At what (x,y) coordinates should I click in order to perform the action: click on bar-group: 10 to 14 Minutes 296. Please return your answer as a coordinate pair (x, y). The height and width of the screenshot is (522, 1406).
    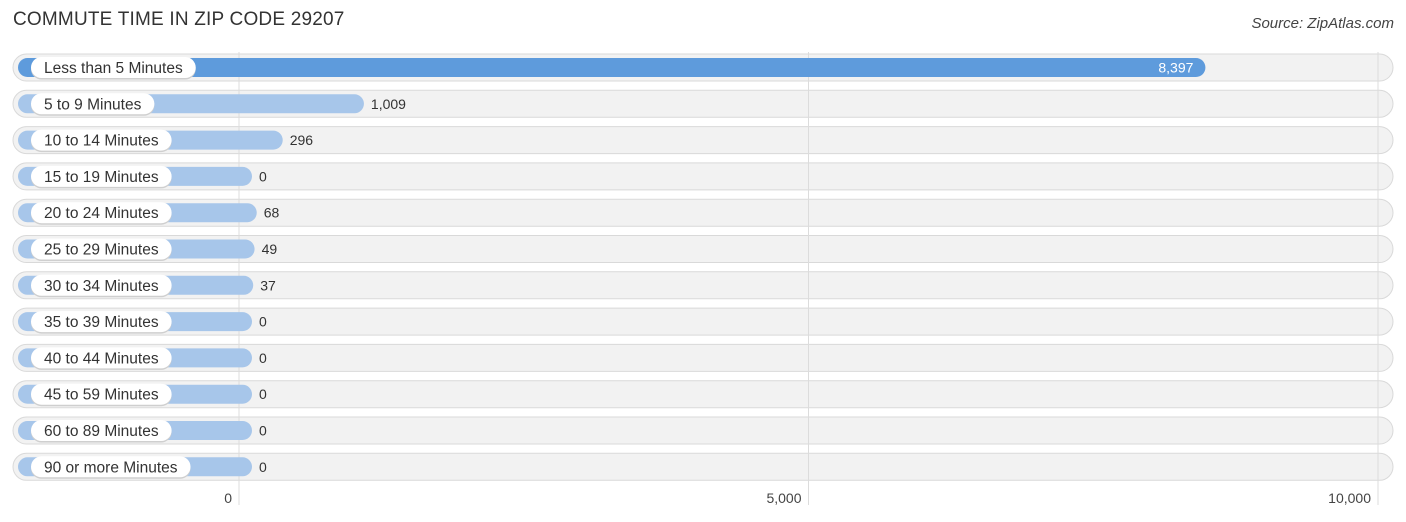
    Looking at the image, I should click on (166, 141).